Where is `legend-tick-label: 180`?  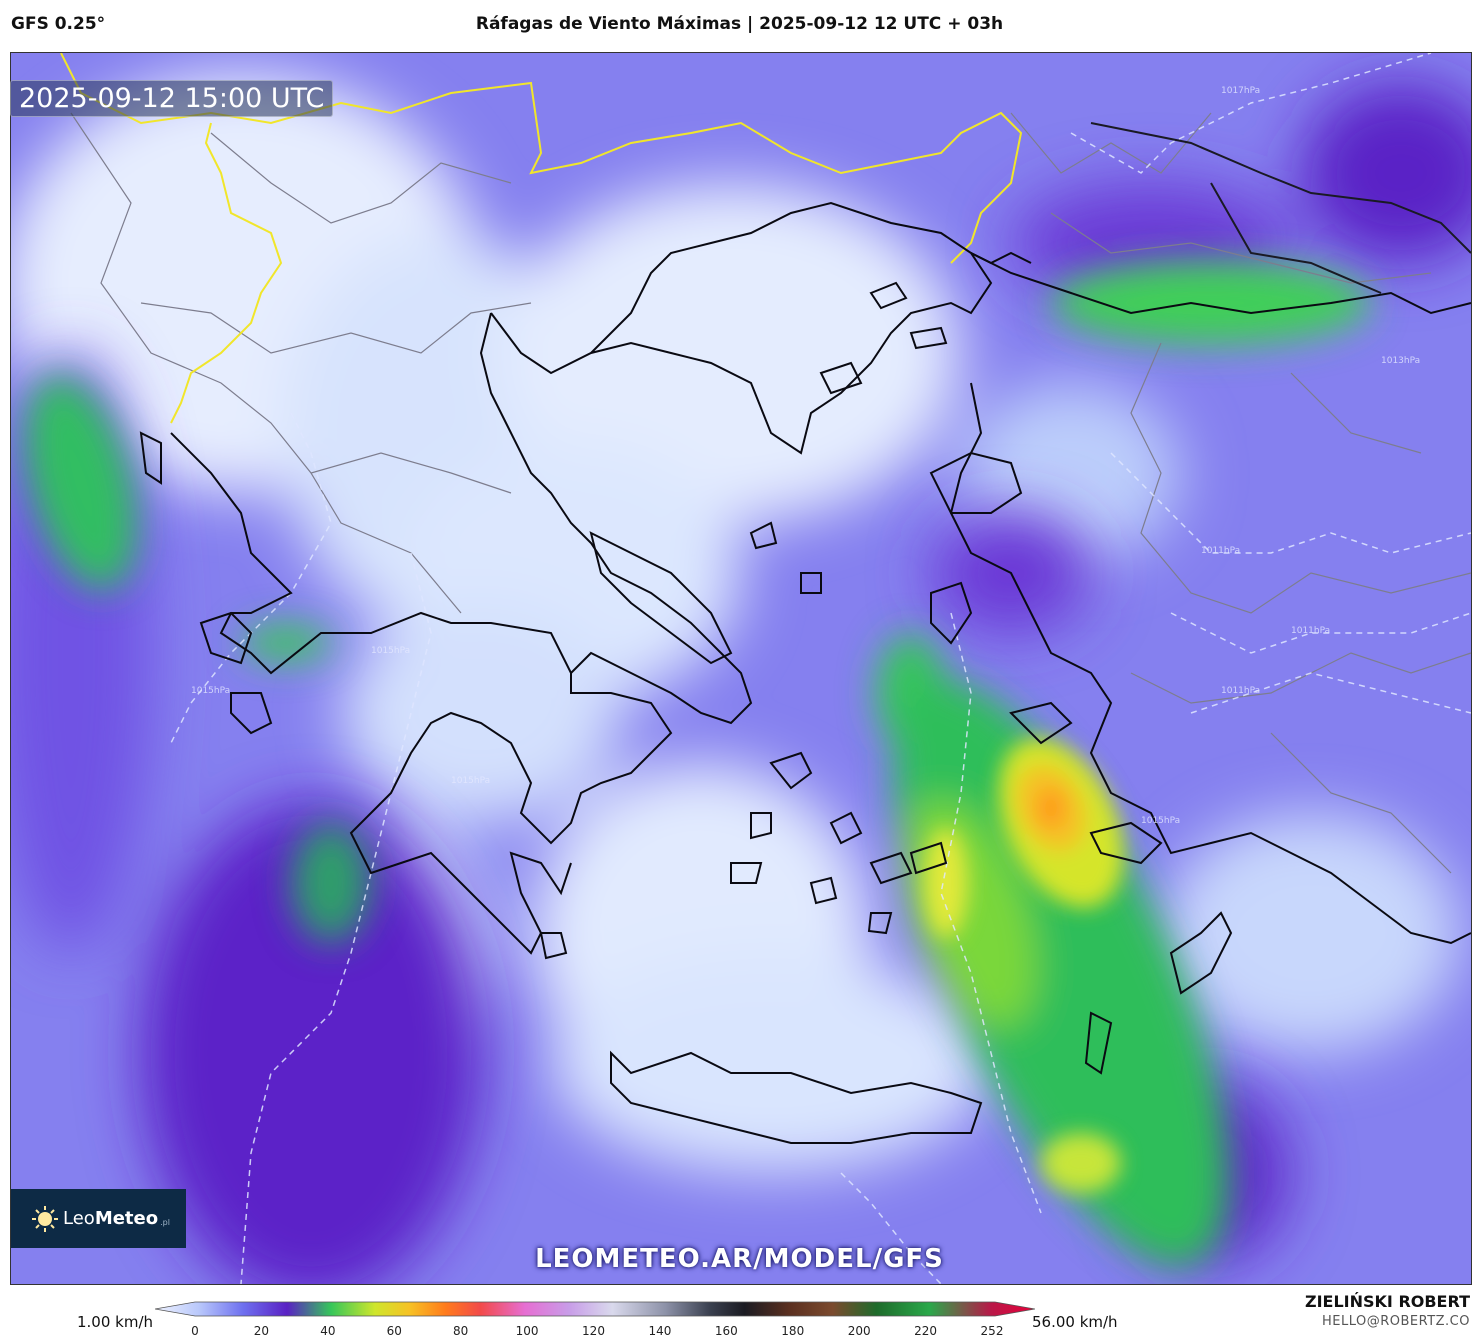 legend-tick-label: 180 is located at coordinates (793, 1331).